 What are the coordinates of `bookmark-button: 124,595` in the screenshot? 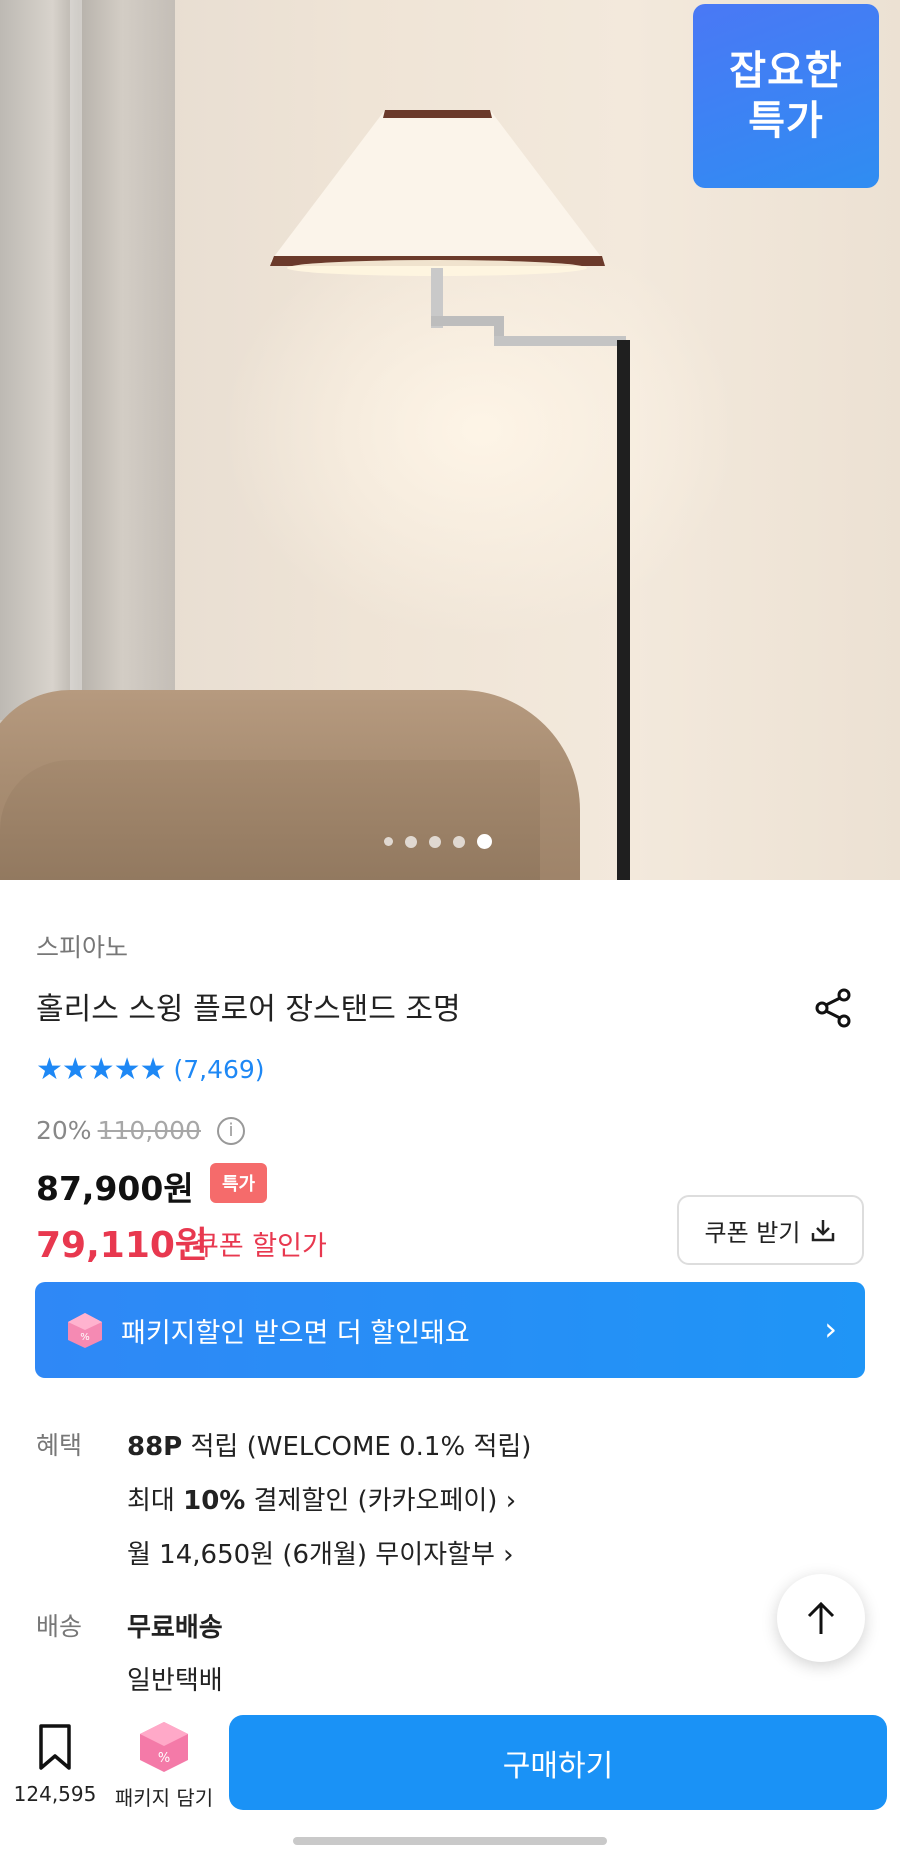 It's located at (55, 1764).